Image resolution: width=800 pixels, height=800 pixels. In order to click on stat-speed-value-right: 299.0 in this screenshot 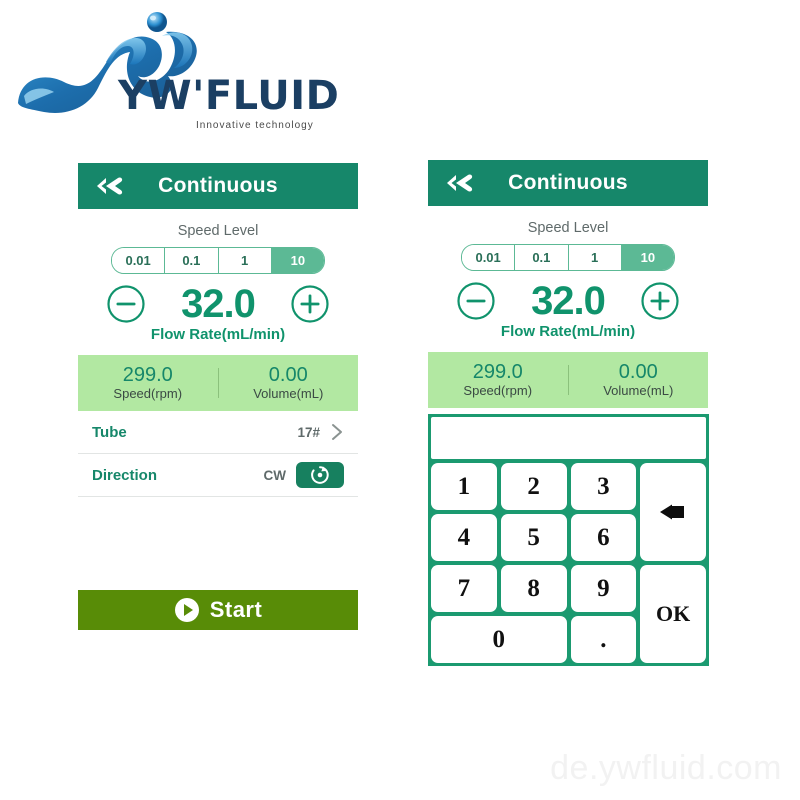, I will do `click(497, 372)`.